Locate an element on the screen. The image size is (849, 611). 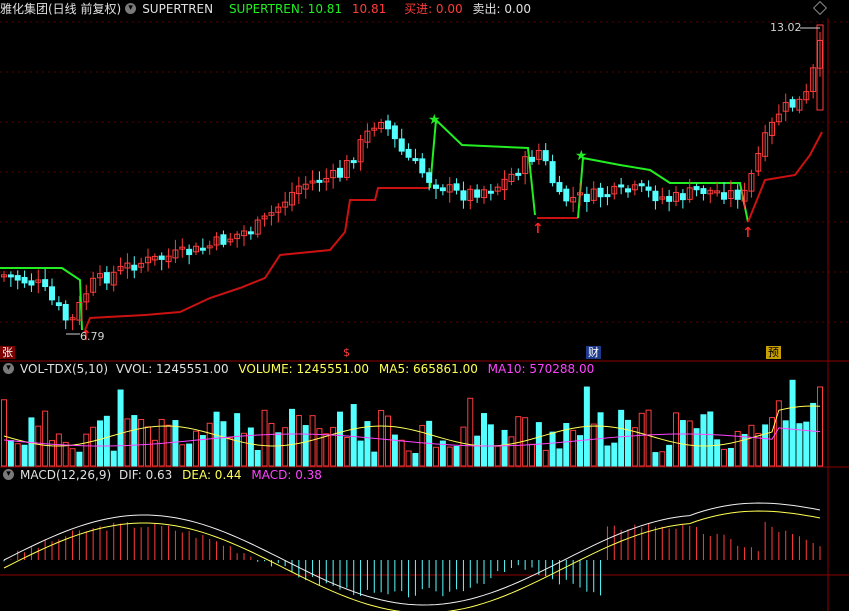
event-tag-3: 财 is located at coordinates (593, 352).